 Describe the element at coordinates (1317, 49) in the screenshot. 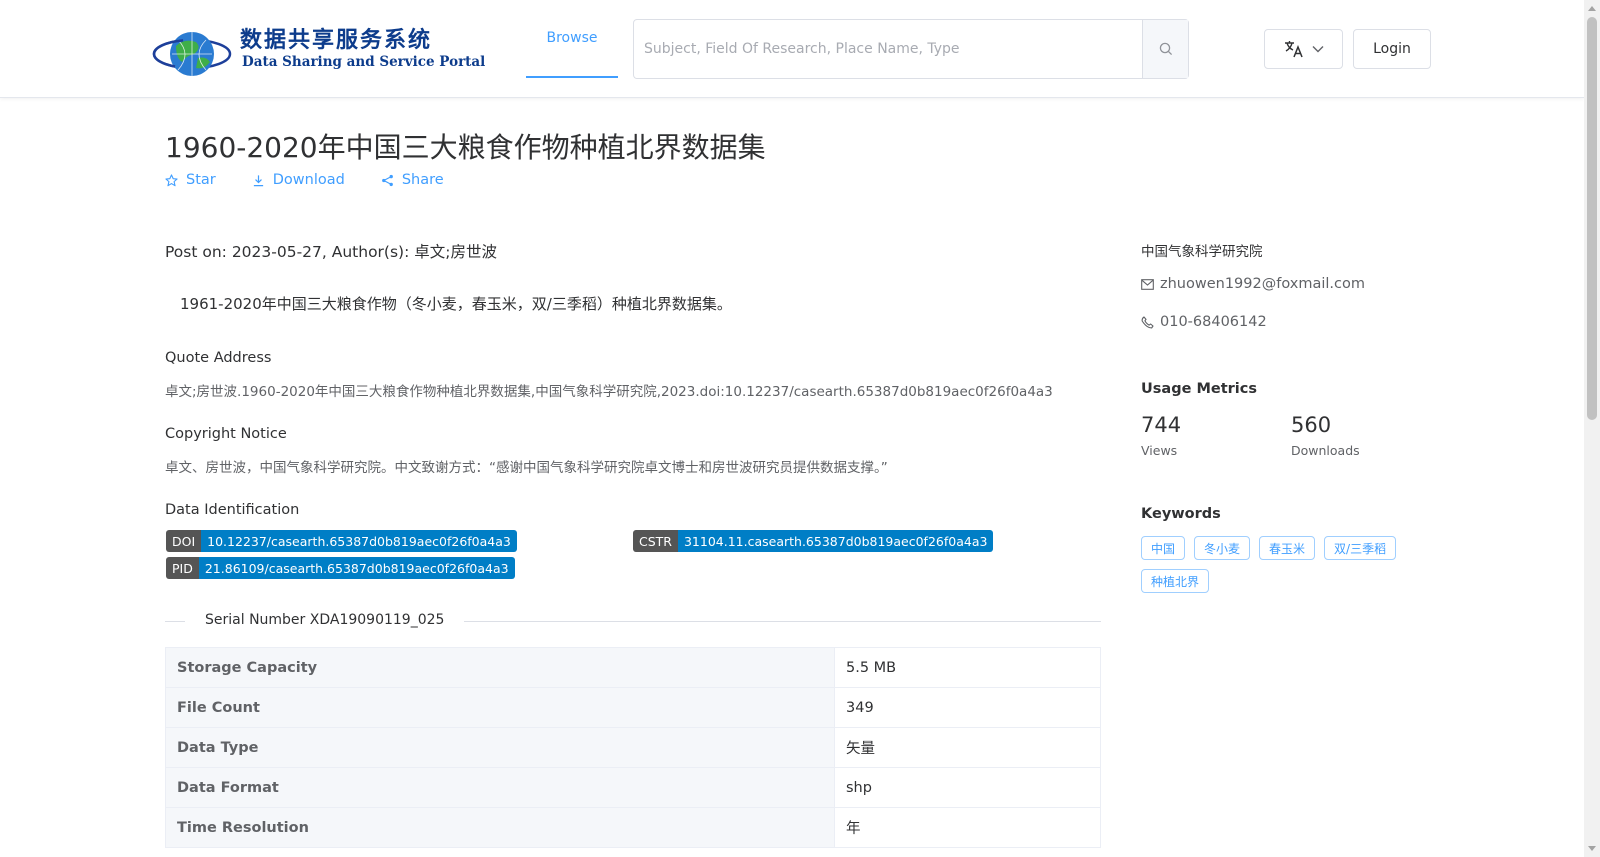

I see `chevron-down-icon` at that location.